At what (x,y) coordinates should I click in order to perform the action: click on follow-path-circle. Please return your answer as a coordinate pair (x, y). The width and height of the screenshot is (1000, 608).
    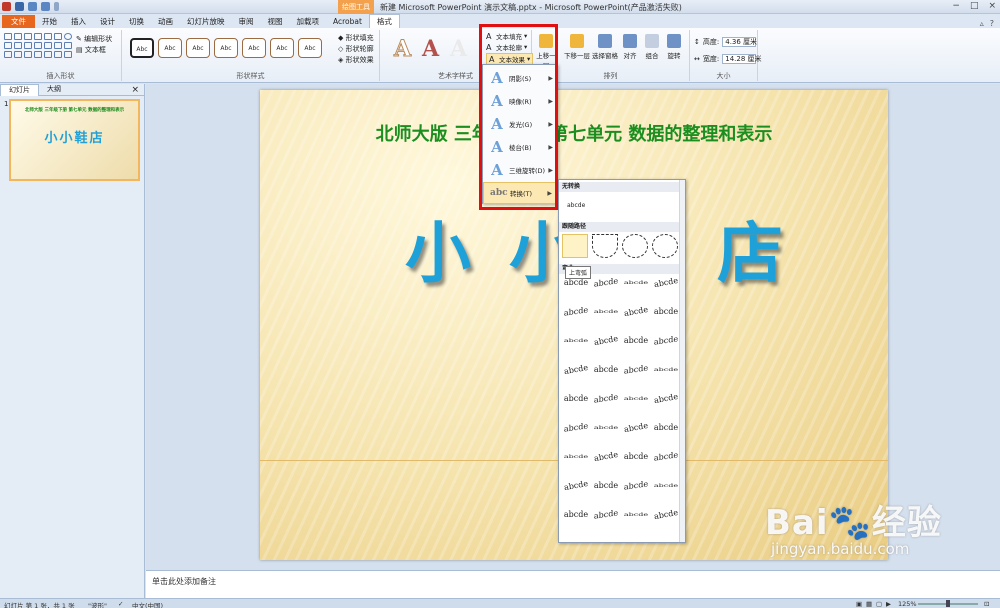
    Looking at the image, I should click on (635, 246).